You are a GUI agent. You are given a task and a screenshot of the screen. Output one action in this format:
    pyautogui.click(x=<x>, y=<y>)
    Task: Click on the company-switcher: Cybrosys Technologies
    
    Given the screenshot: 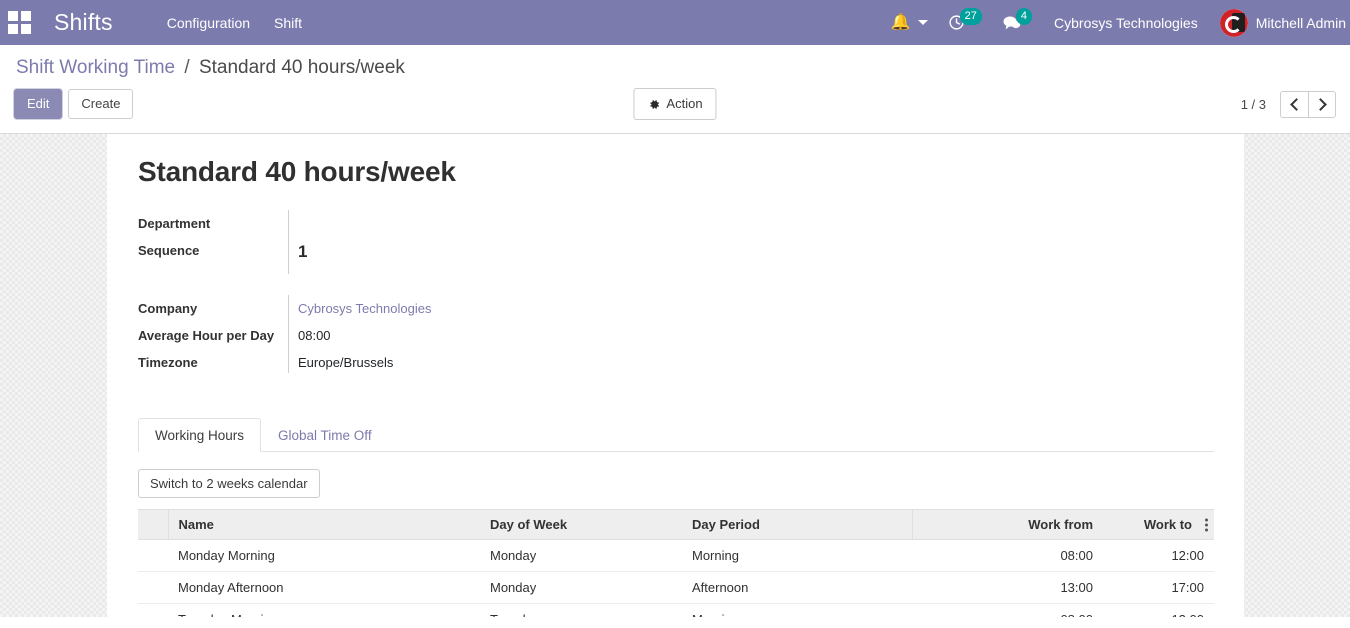 What is the action you would take?
    pyautogui.click(x=1126, y=23)
    